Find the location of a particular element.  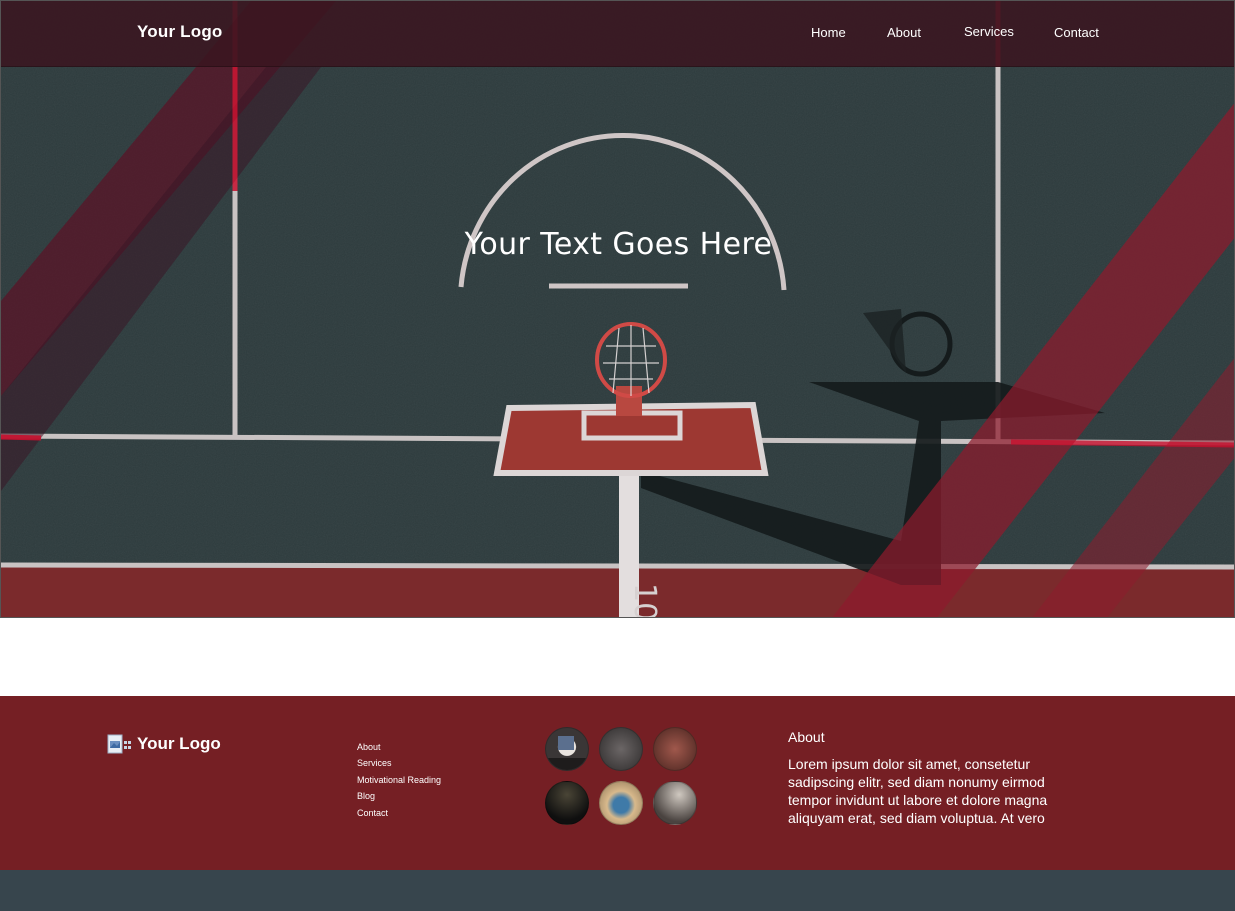

gallery-thumbnails is located at coordinates (625, 777).